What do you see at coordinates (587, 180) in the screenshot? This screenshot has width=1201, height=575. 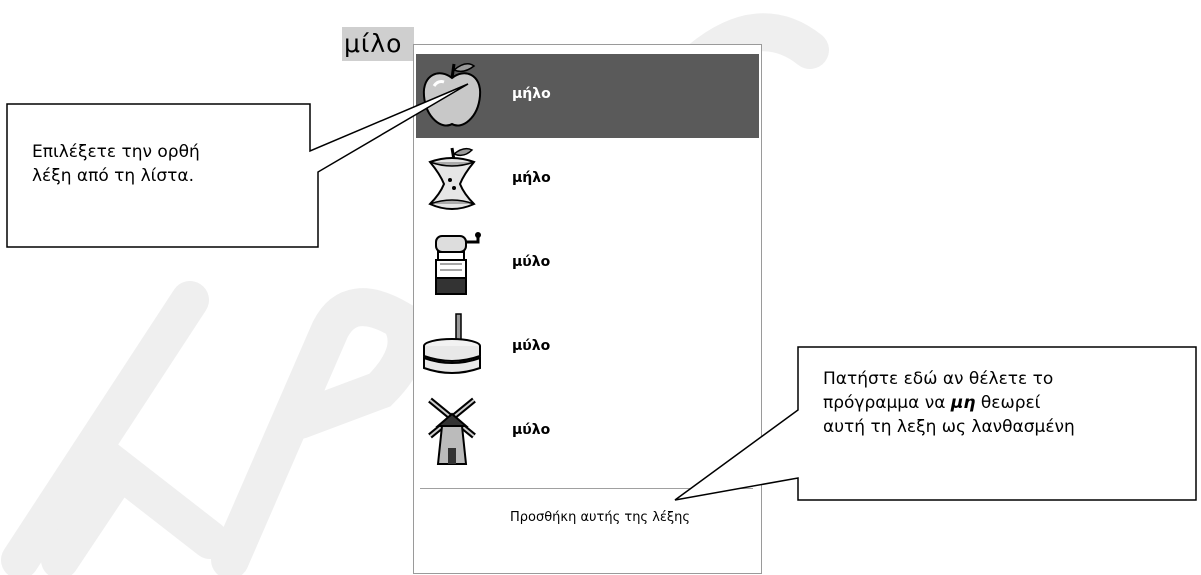 I see `suggestion-item-2: μήλο` at bounding box center [587, 180].